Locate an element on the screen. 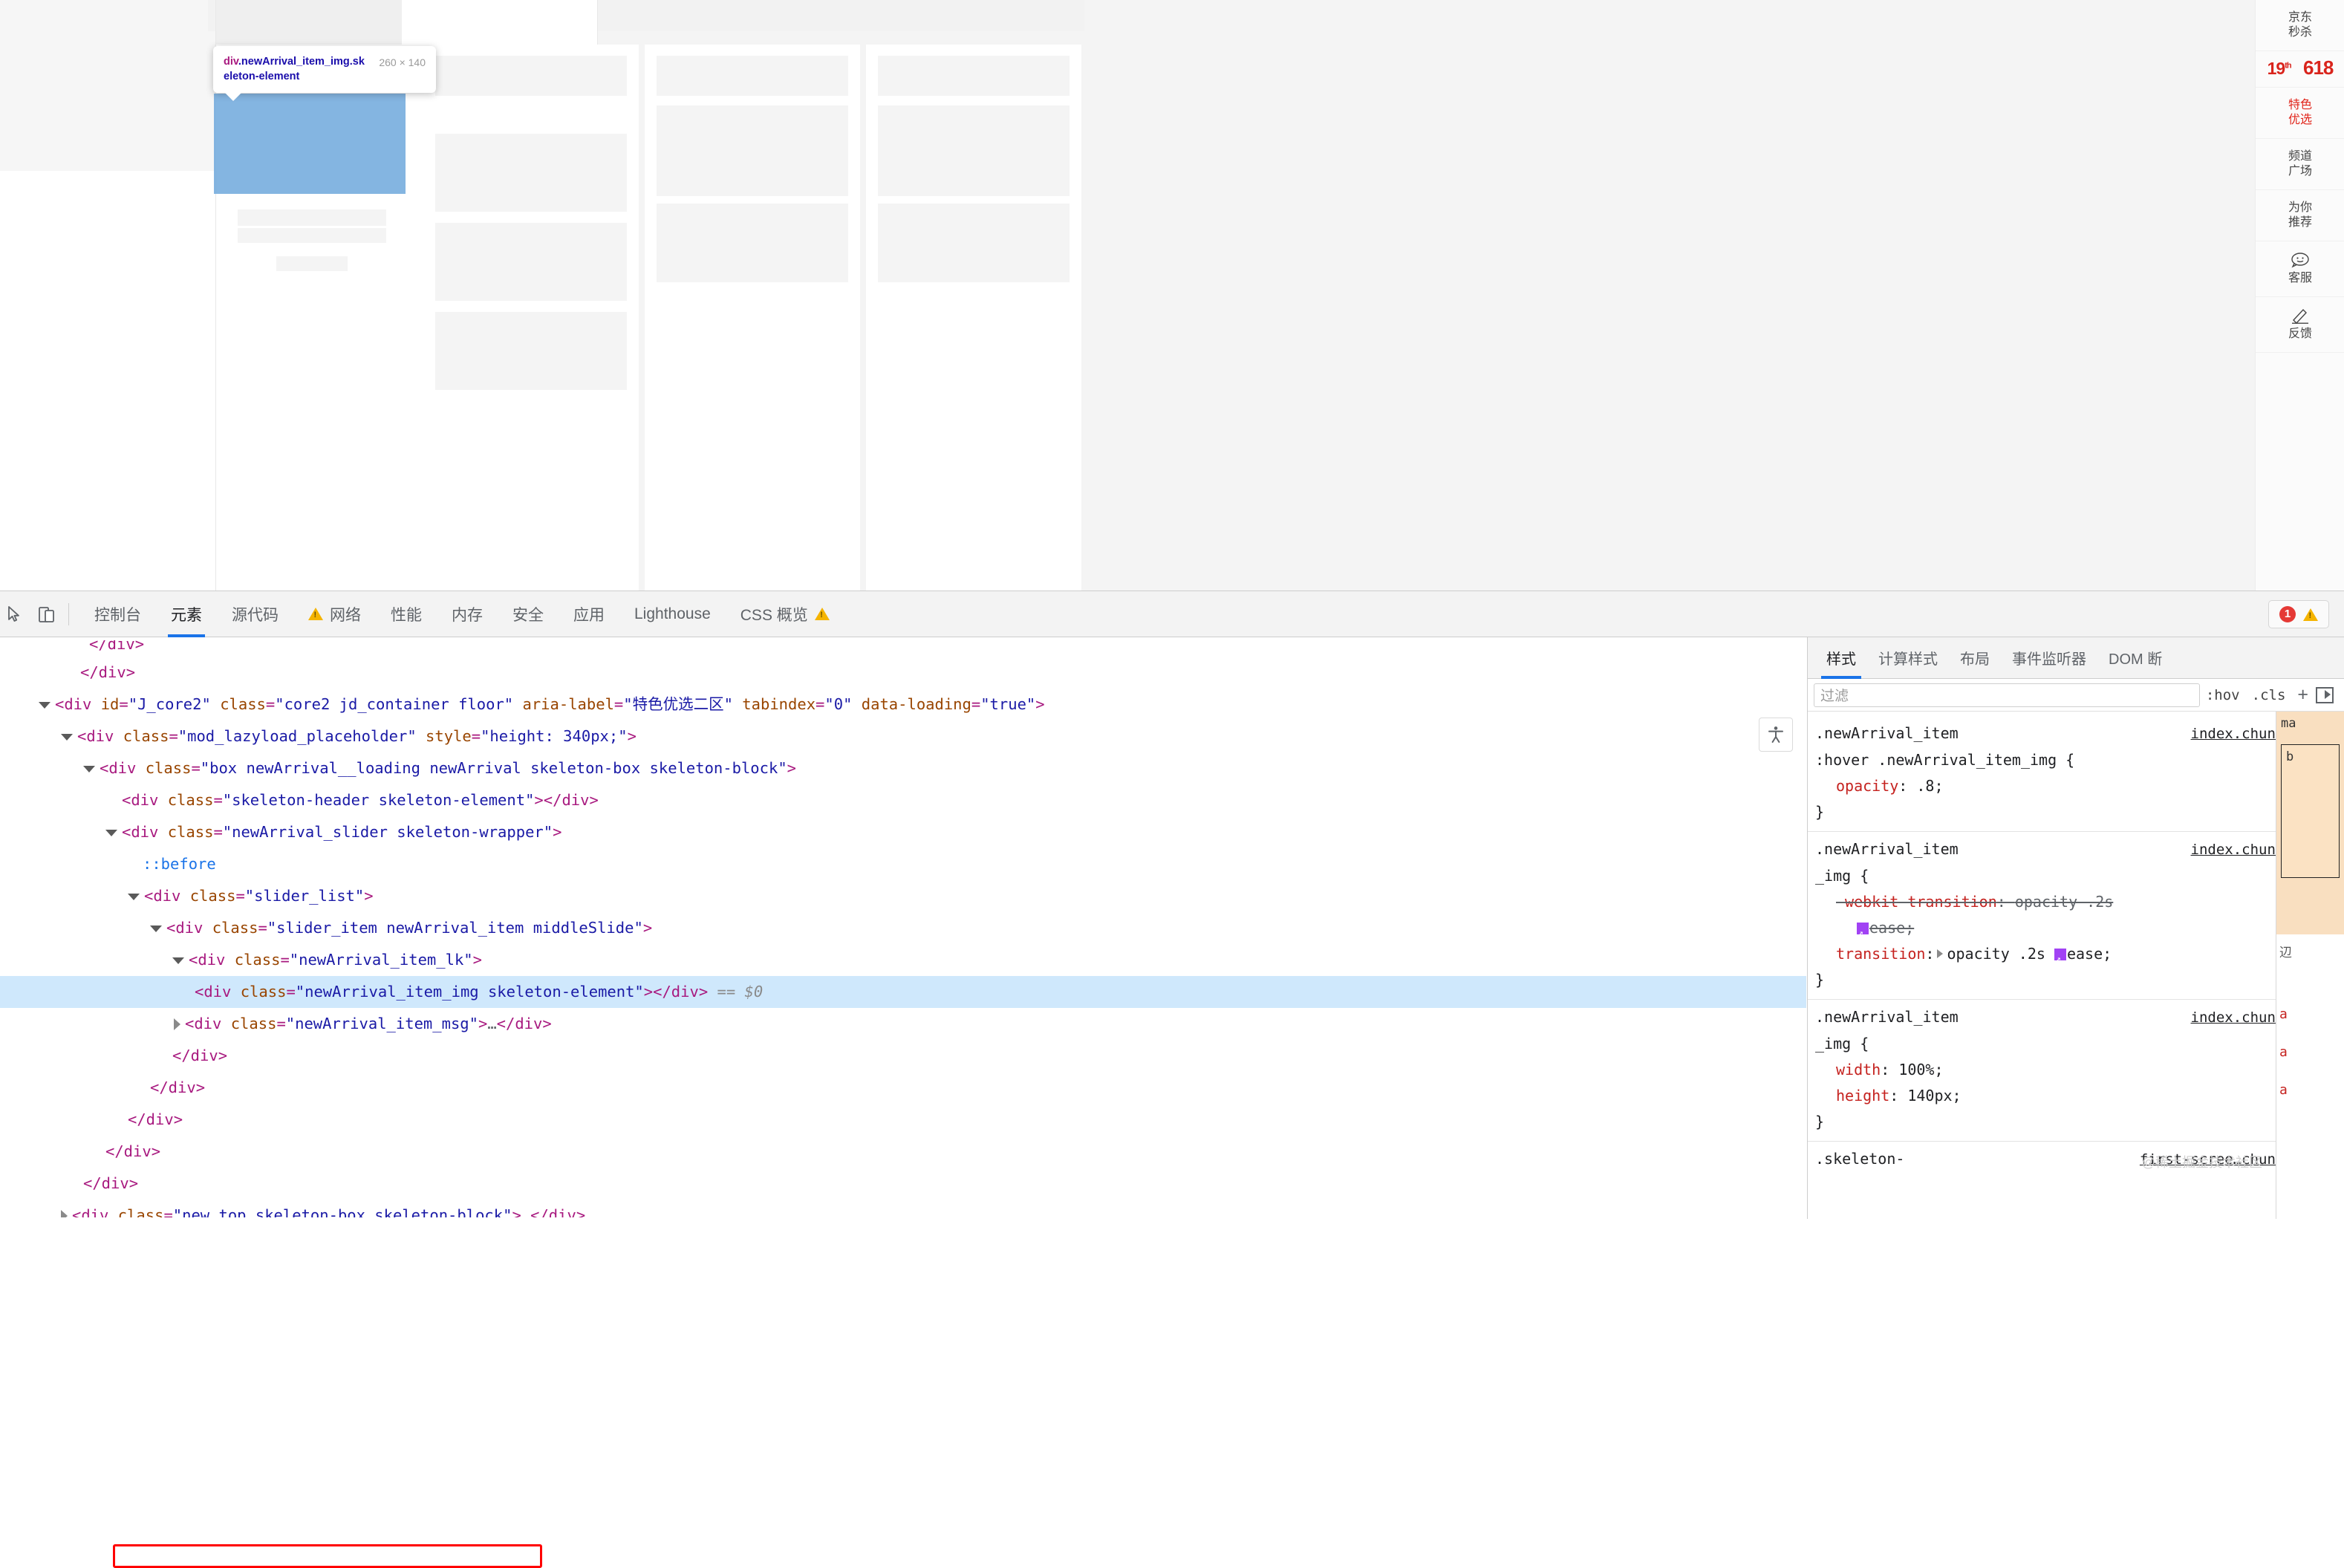  styles-filter-input: 过滤 is located at coordinates (2007, 695).